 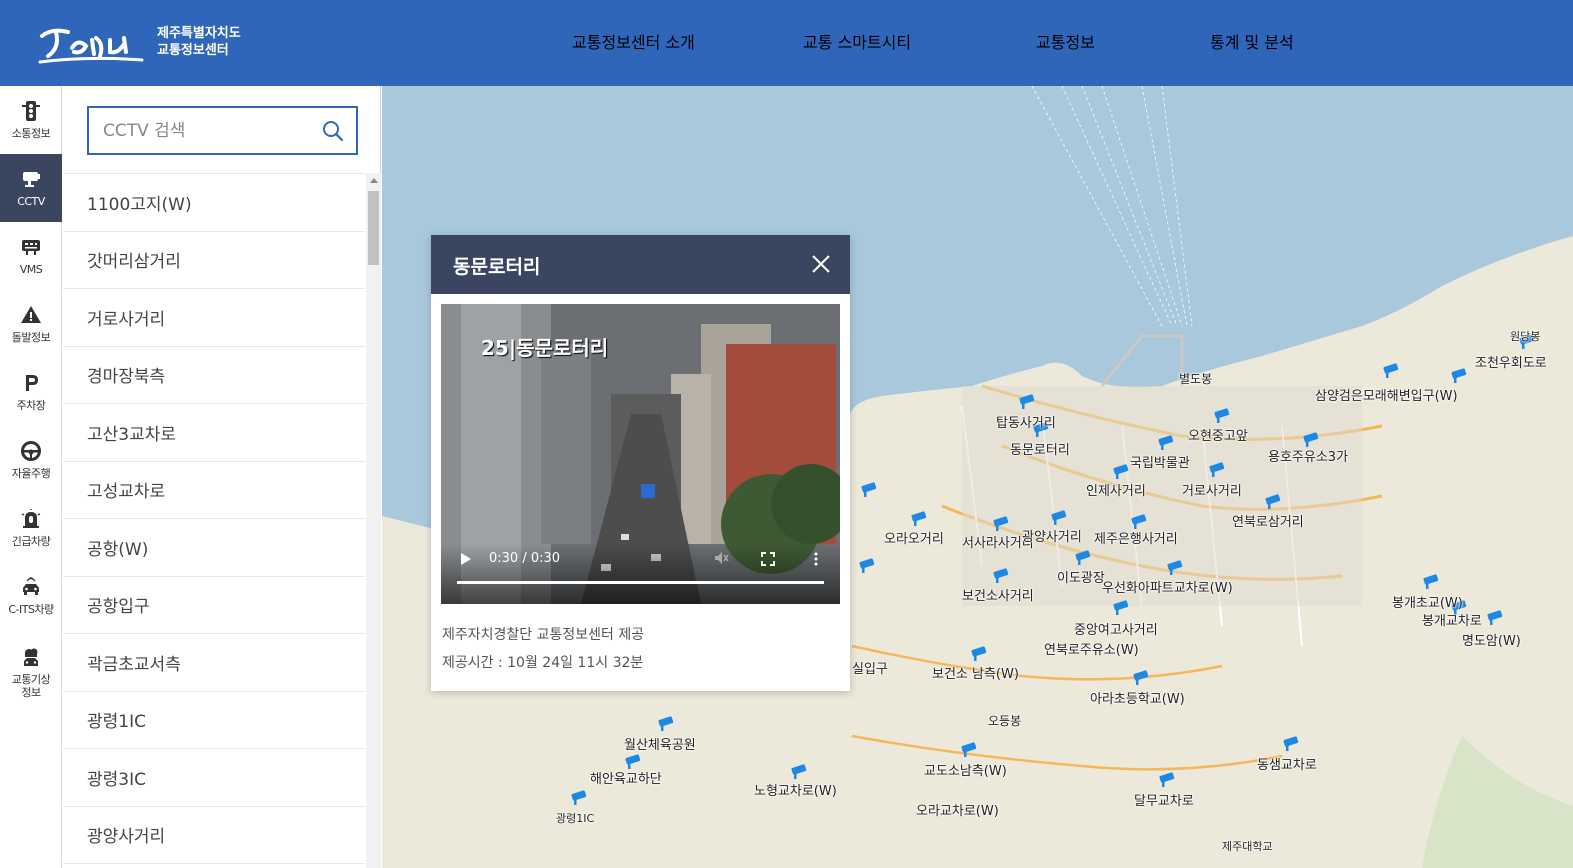 I want to click on map-label: 광령1IC, so click(x=575, y=818).